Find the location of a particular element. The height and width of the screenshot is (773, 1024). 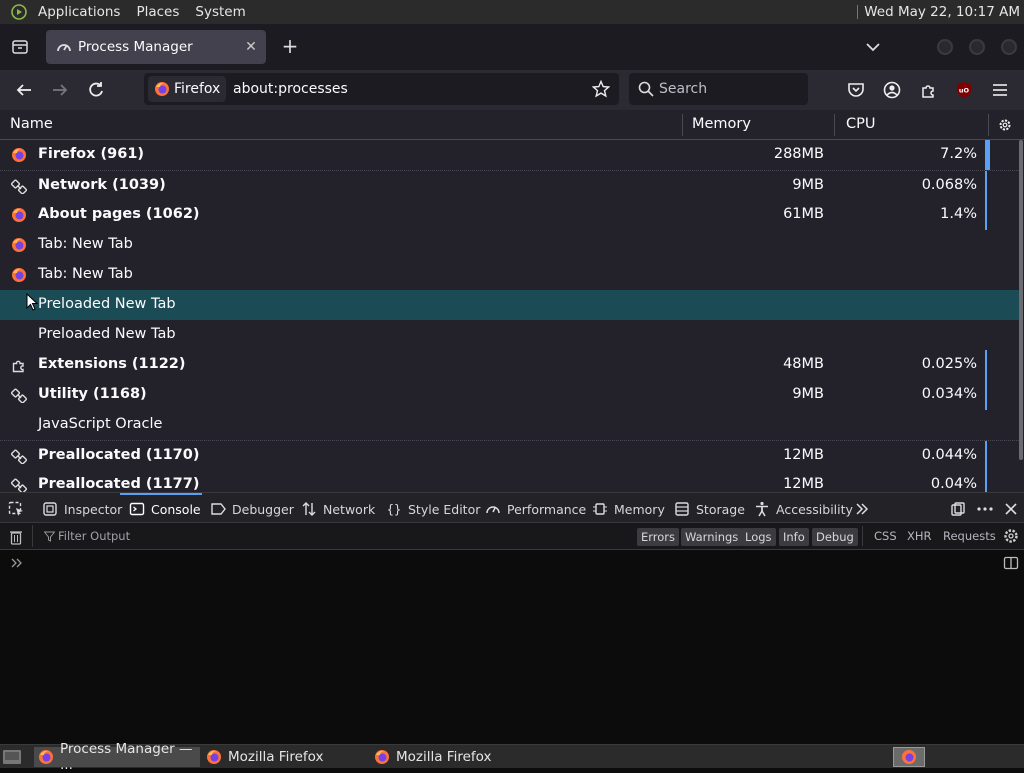

process-cpu: 7.2% is located at coordinates (958, 154).